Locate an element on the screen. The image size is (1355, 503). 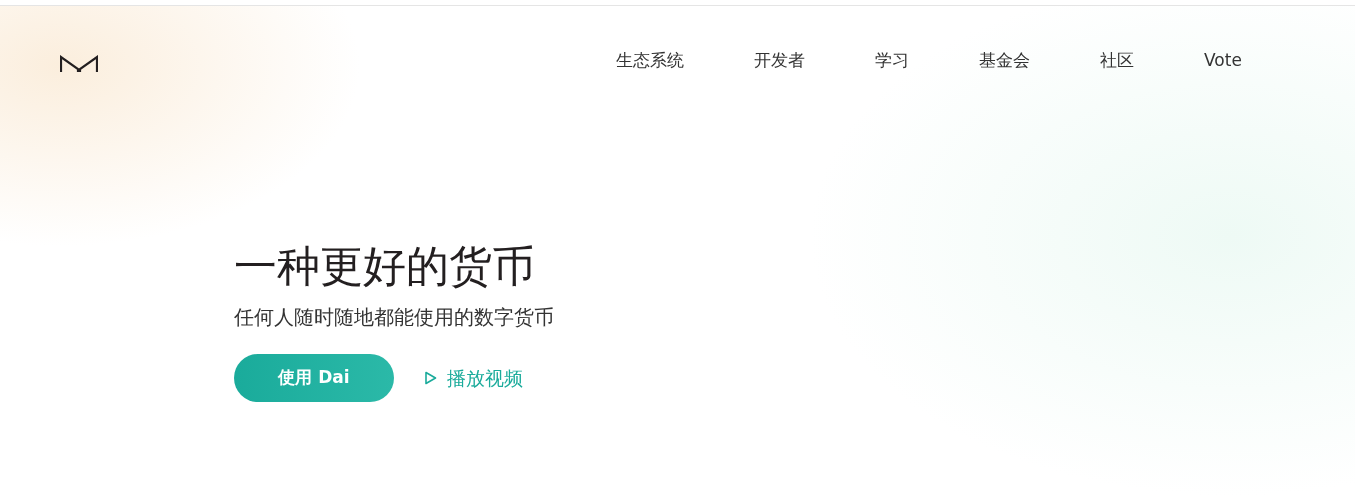
hero-title: 一种更好的货币 is located at coordinates (385, 266).